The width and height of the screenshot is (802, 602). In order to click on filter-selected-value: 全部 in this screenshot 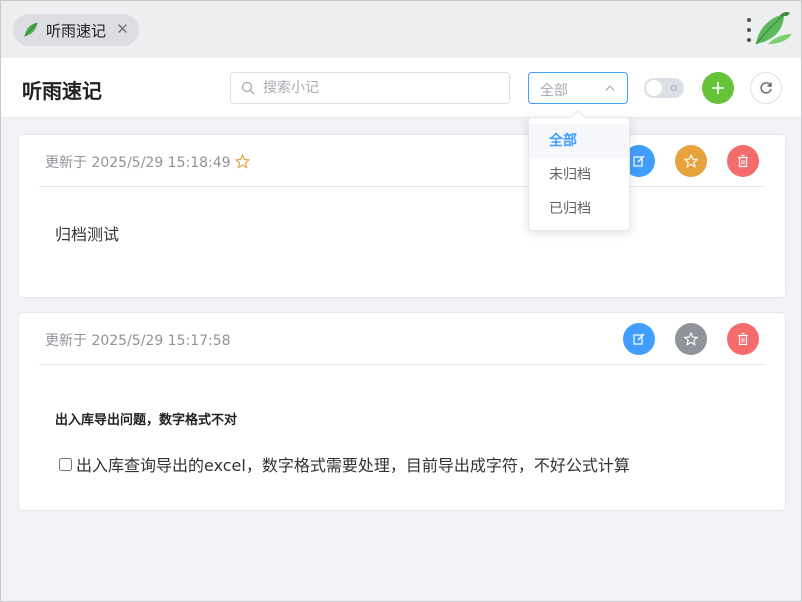, I will do `click(554, 91)`.